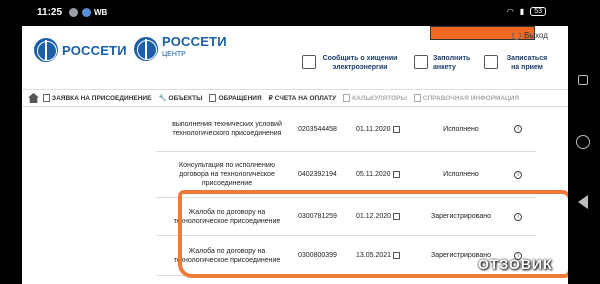 This screenshot has height=284, width=600. What do you see at coordinates (421, 62) in the screenshot?
I see `documents-icon` at bounding box center [421, 62].